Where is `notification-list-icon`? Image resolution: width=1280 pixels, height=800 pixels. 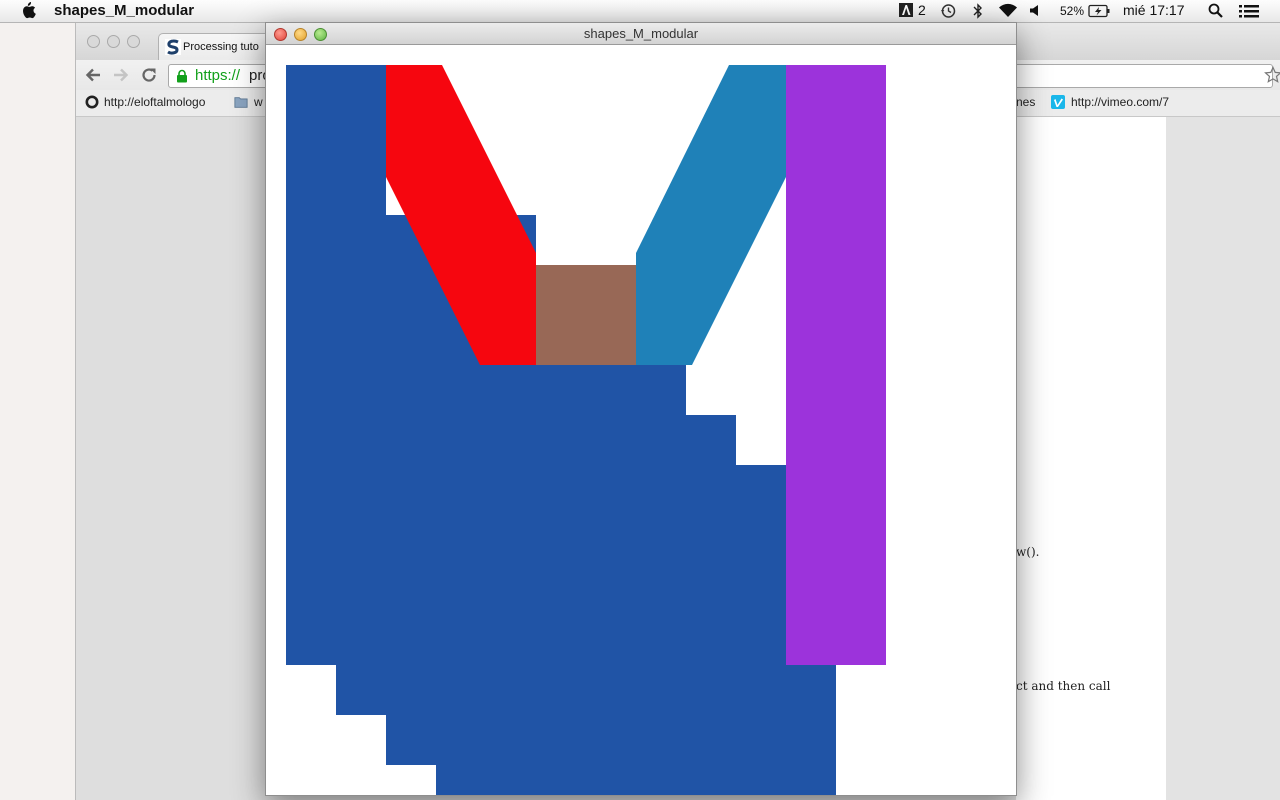
notification-list-icon is located at coordinates (1249, 11).